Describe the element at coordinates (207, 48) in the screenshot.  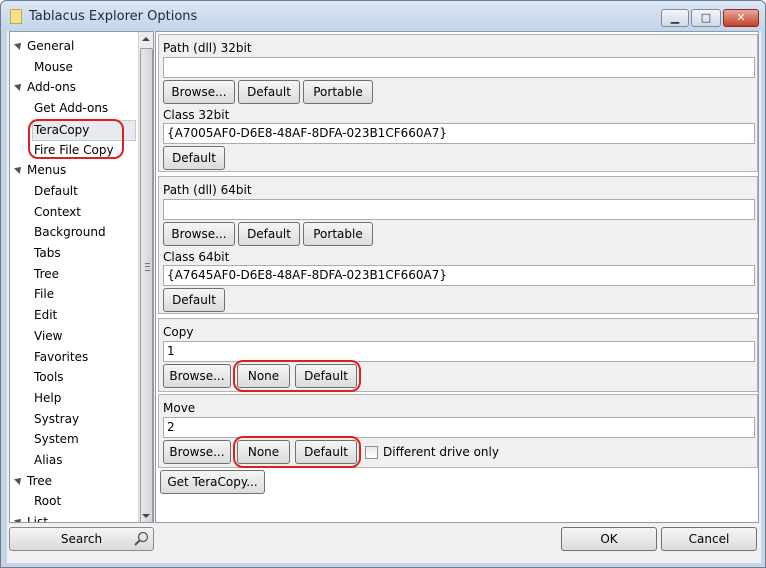
I see `path32-label: Path (dll) 32bit` at that location.